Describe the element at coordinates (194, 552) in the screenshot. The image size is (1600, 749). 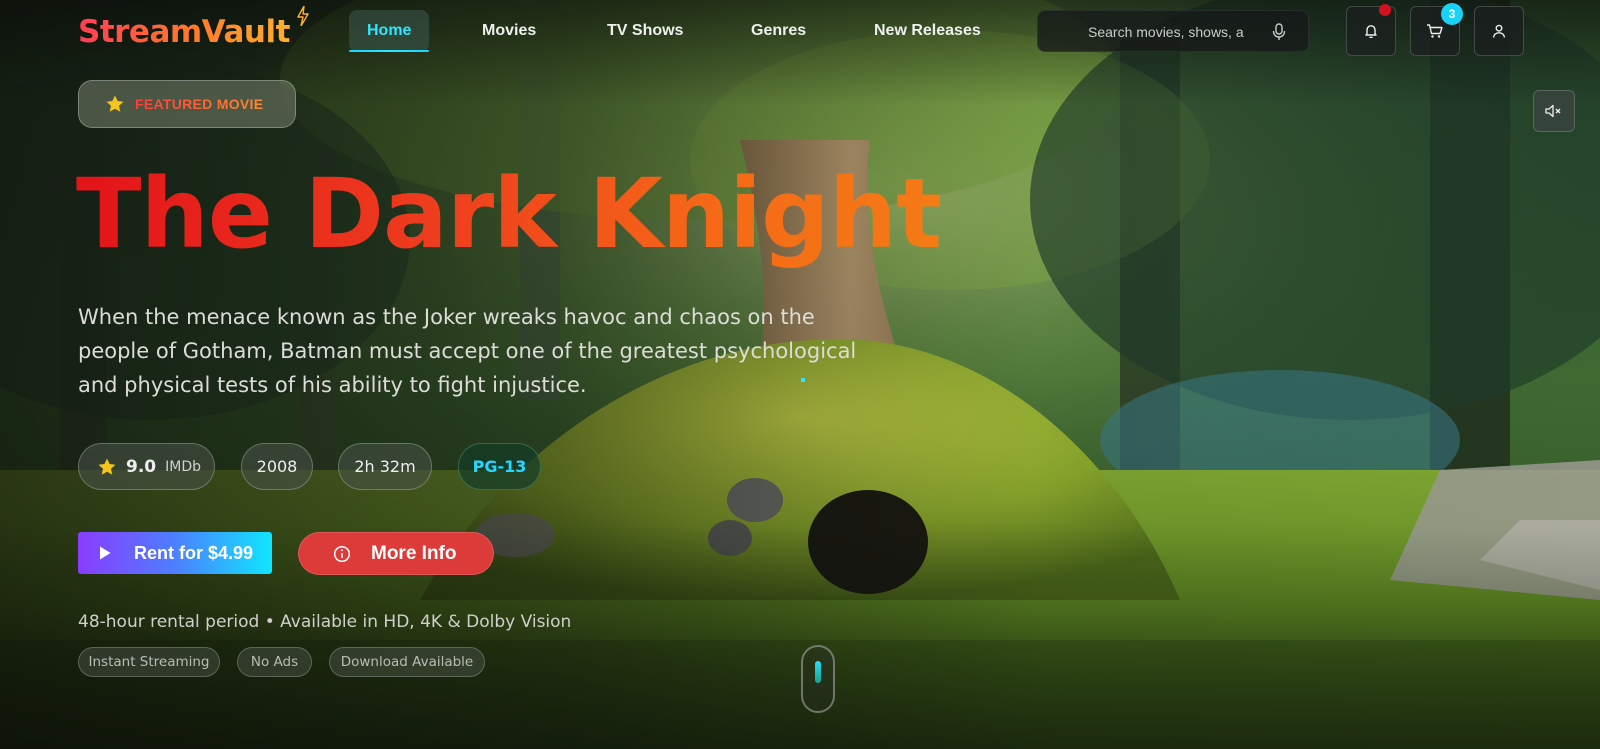
I see `rent-button-label: Rent for $4.99` at that location.